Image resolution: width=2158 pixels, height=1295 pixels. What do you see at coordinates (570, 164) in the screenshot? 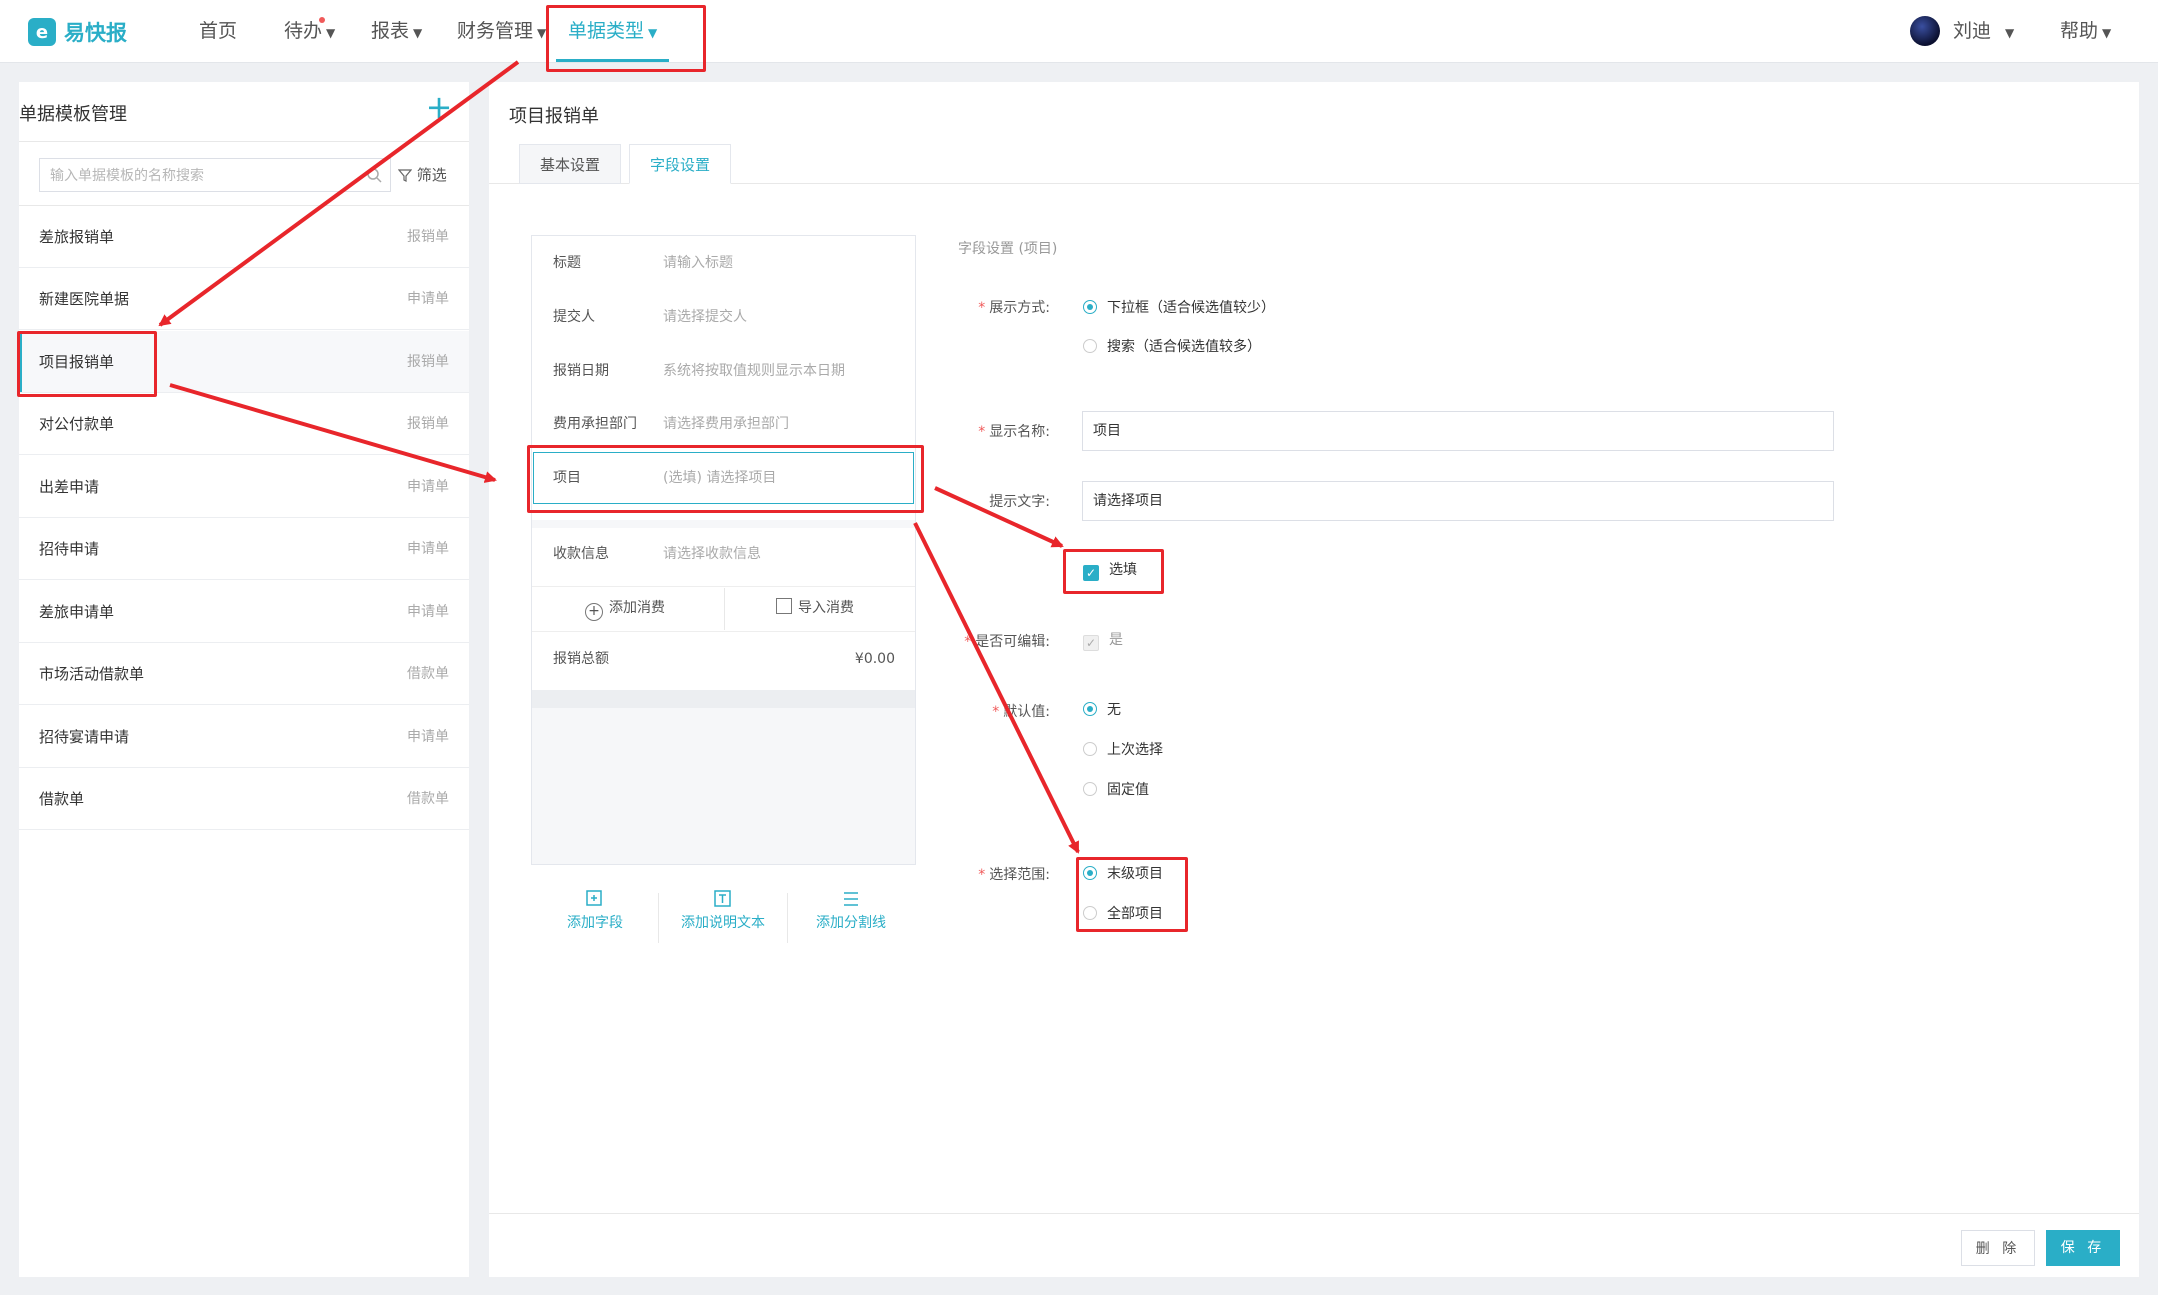
I see `tab-basic-settings: 基本设置` at bounding box center [570, 164].